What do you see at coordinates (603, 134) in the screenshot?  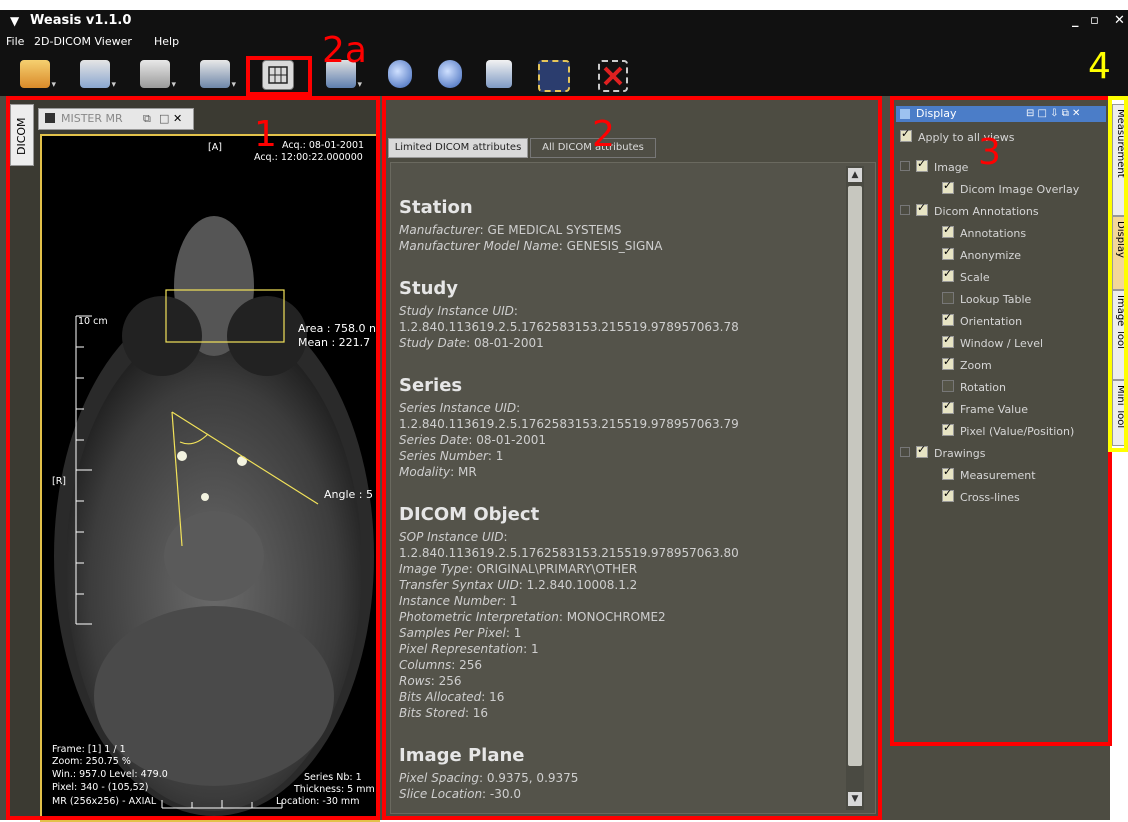 I see `annotation-label-2: 2` at bounding box center [603, 134].